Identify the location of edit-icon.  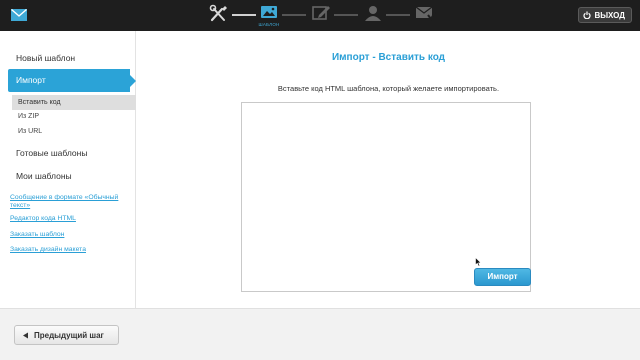
(321, 15).